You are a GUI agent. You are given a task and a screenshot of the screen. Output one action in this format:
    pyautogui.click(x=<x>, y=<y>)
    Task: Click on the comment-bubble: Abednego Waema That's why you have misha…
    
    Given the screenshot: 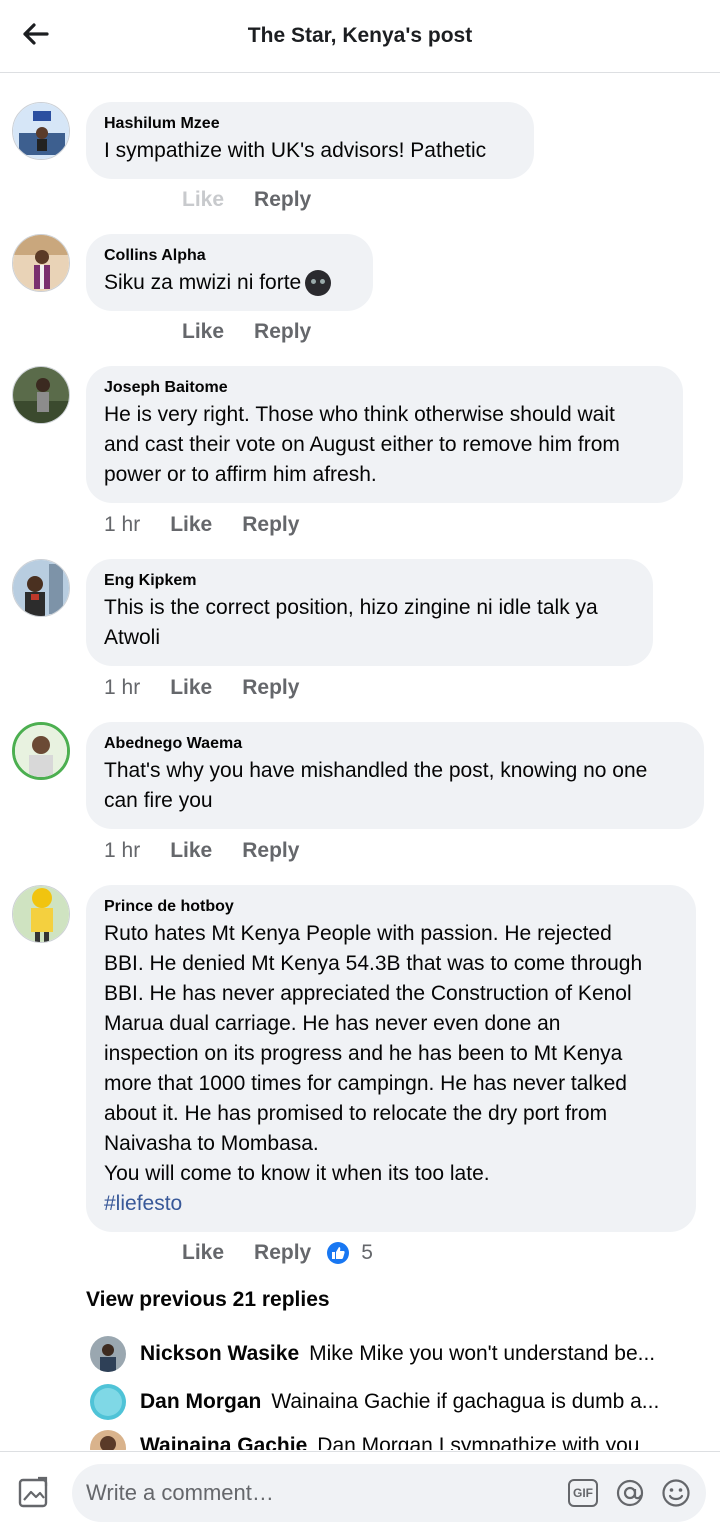 What is the action you would take?
    pyautogui.click(x=395, y=775)
    